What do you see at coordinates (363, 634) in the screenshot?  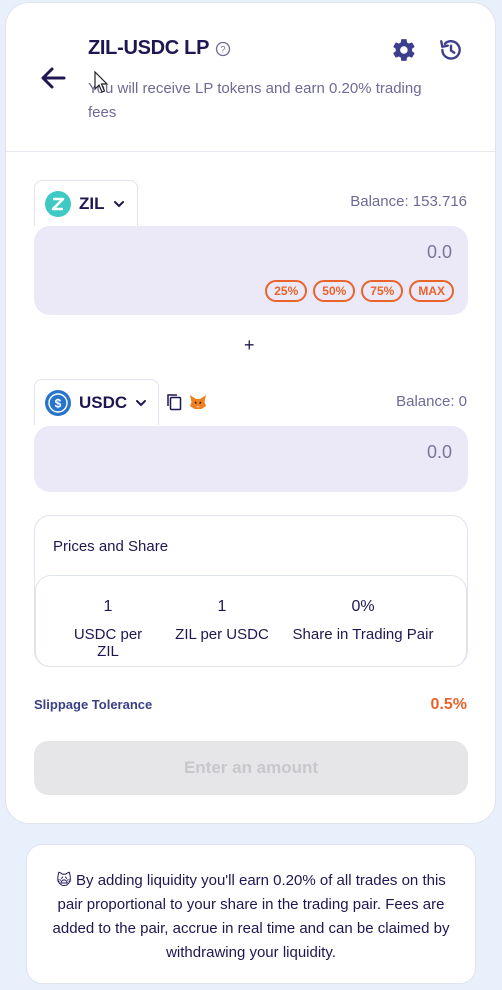 I see `stat-label: Share in Trading Pair` at bounding box center [363, 634].